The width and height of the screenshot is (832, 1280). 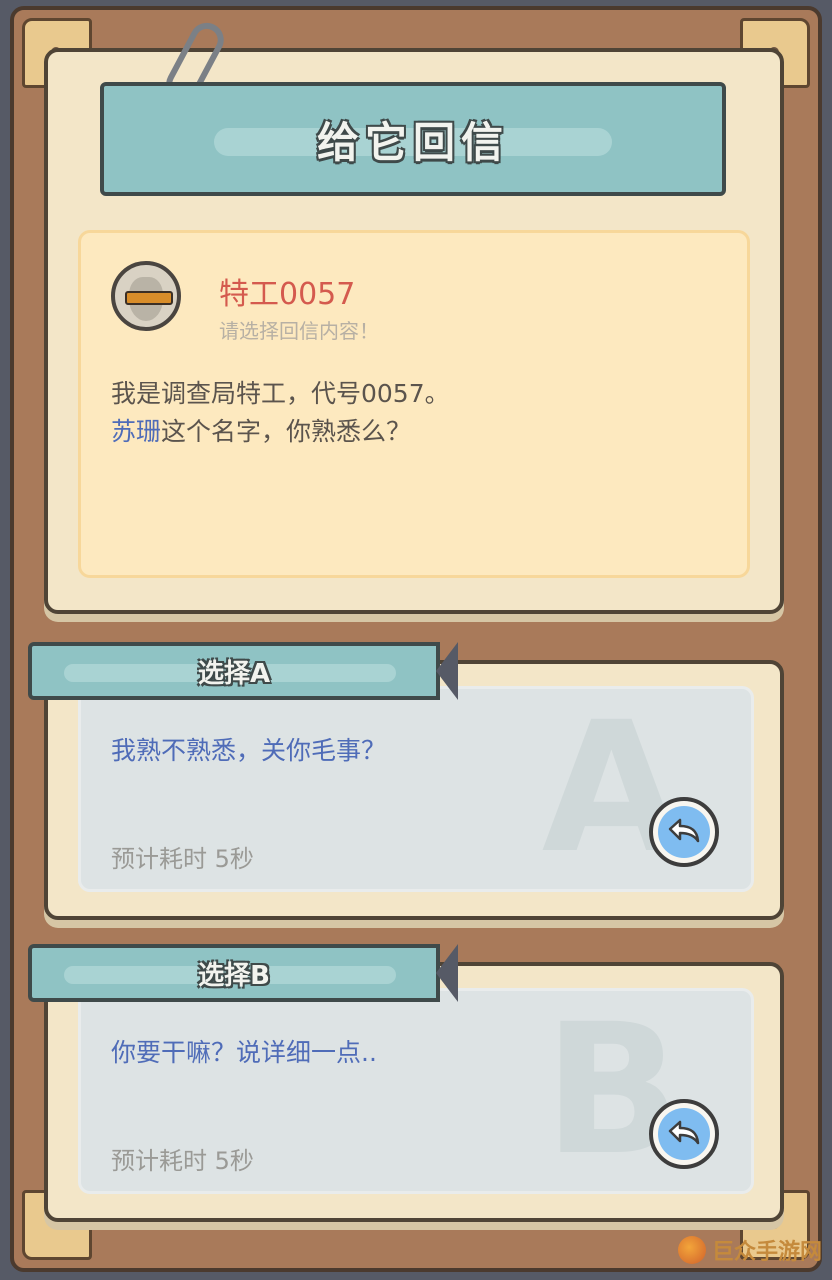 I want to click on reply-hint: 请选择回信内容！, so click(x=299, y=331).